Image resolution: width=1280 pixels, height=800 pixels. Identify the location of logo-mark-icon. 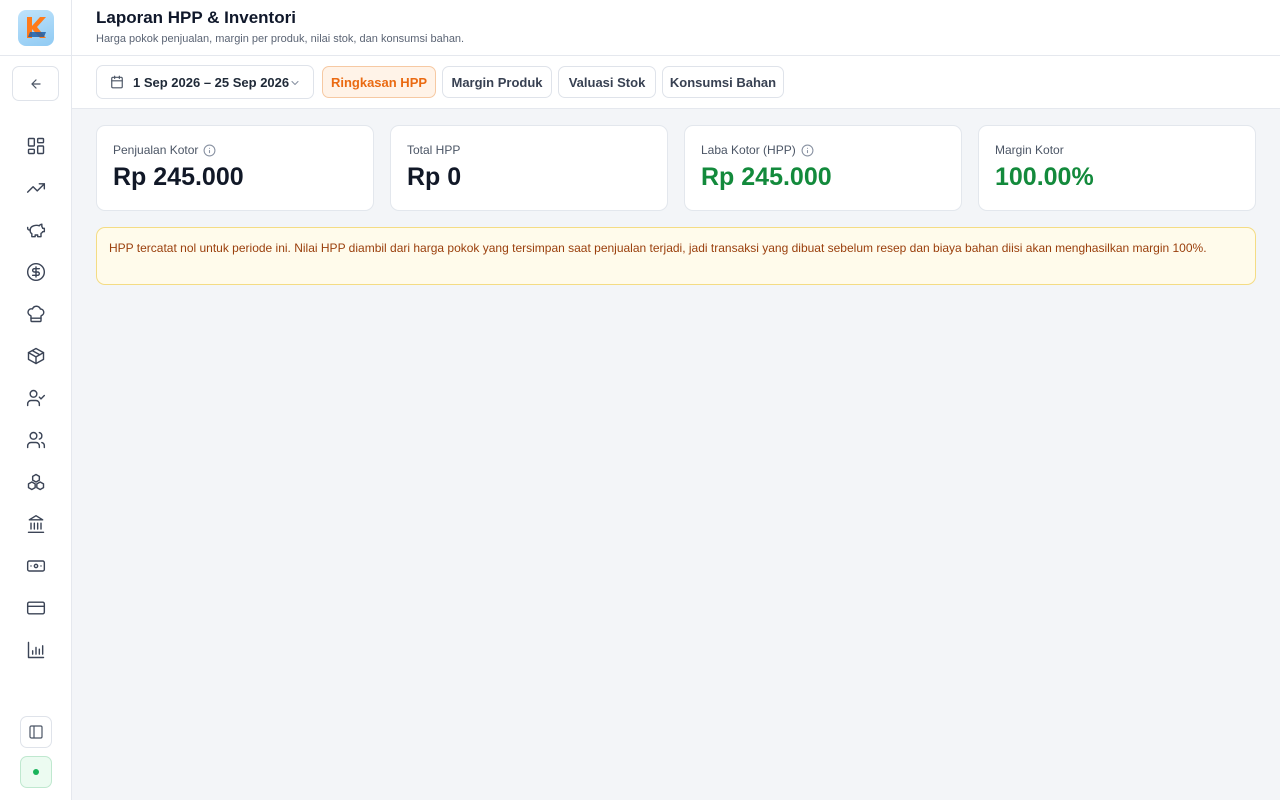
(36, 27).